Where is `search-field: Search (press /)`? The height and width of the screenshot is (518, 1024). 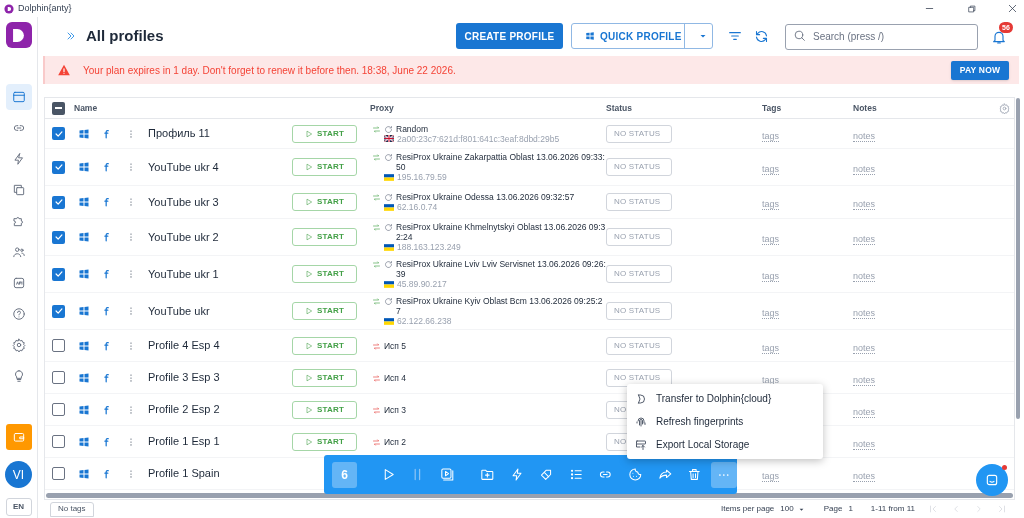
search-field: Search (press /) is located at coordinates (881, 36).